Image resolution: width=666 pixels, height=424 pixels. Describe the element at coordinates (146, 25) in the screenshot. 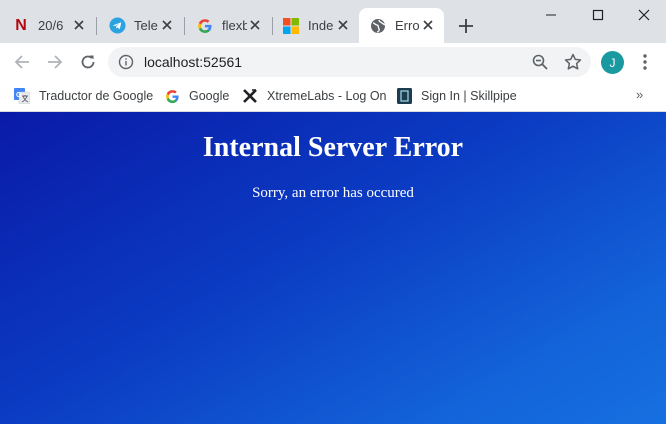

I see `tab-title: Tele` at that location.